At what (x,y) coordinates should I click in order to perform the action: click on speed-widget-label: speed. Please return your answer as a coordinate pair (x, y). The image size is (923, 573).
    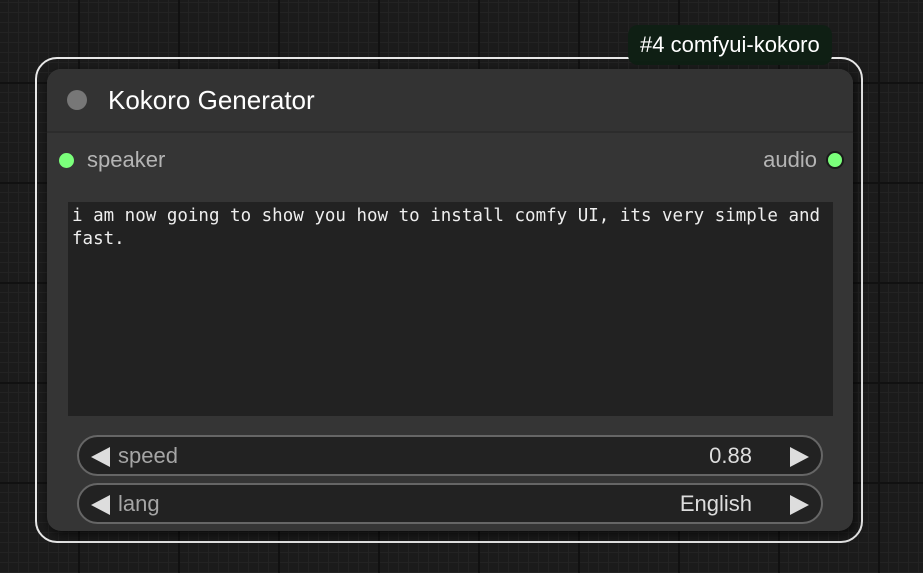
    Looking at the image, I should click on (148, 455).